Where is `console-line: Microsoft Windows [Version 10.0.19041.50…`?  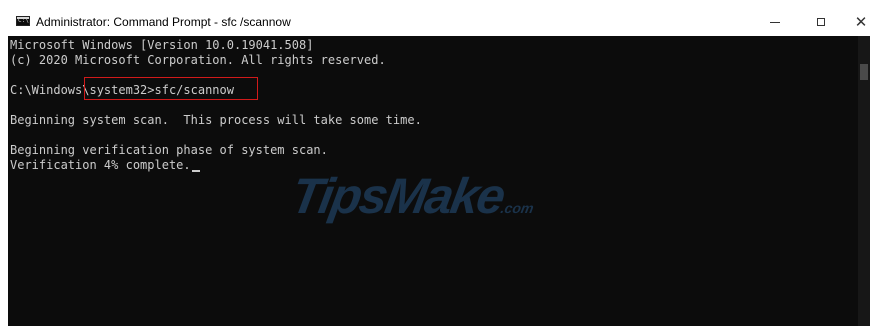 console-line: Microsoft Windows [Version 10.0.19041.50… is located at coordinates (162, 45).